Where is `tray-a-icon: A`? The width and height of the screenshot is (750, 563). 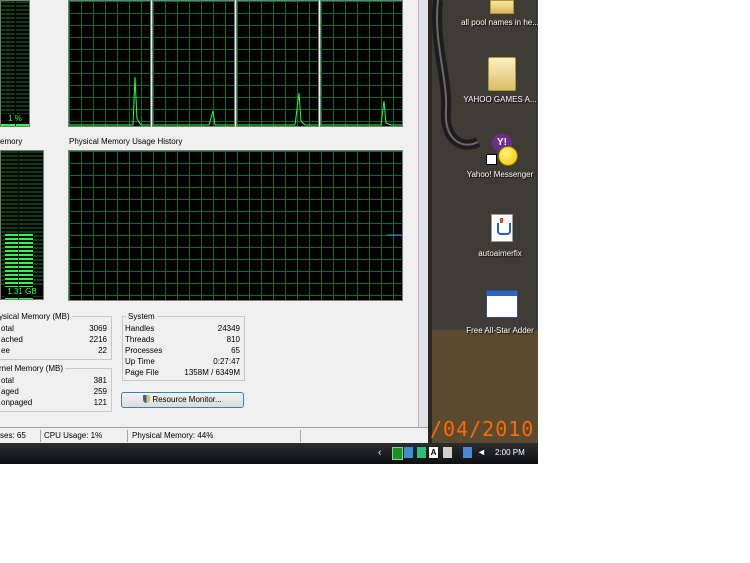
tray-a-icon: A is located at coordinates (433, 452).